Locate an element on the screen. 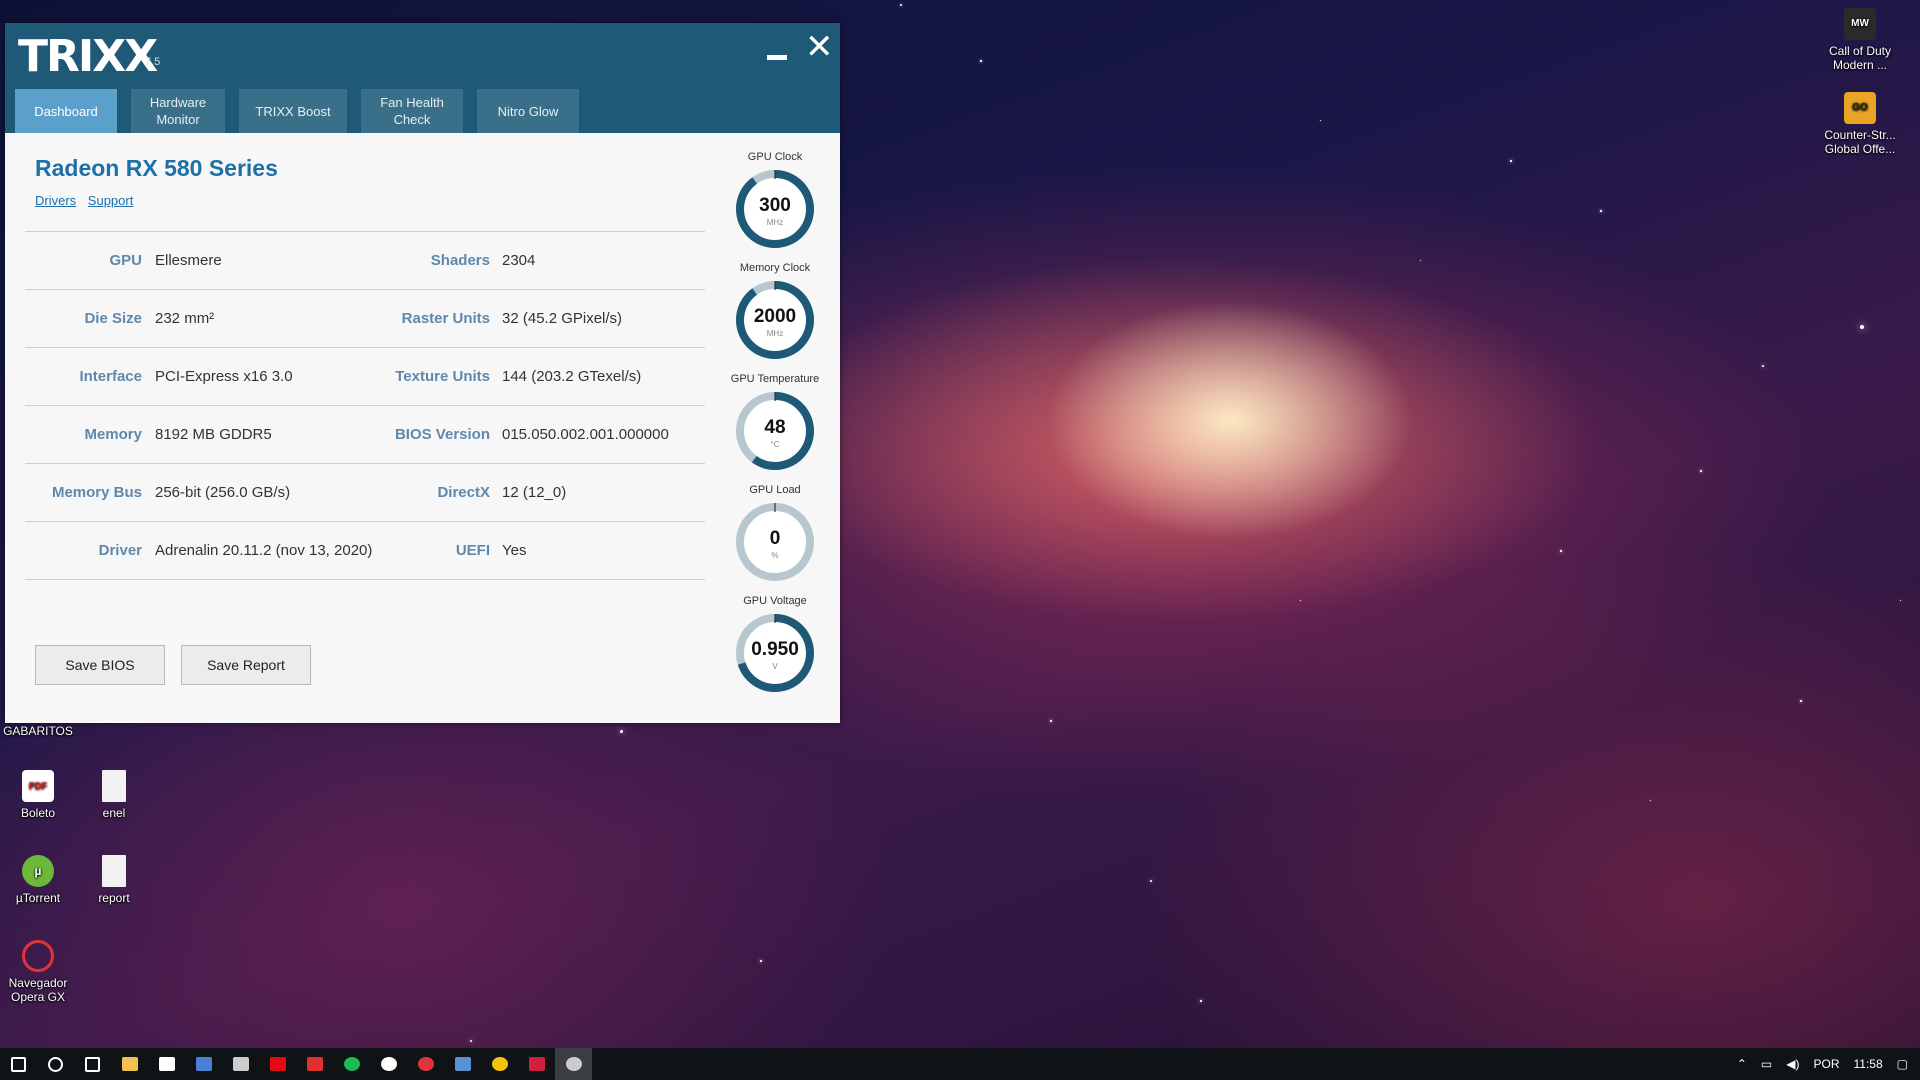 The width and height of the screenshot is (1920, 1080). system-tray: ⌃ ▭ ◀) POR 11:58 ▢ is located at coordinates (1825, 1064).